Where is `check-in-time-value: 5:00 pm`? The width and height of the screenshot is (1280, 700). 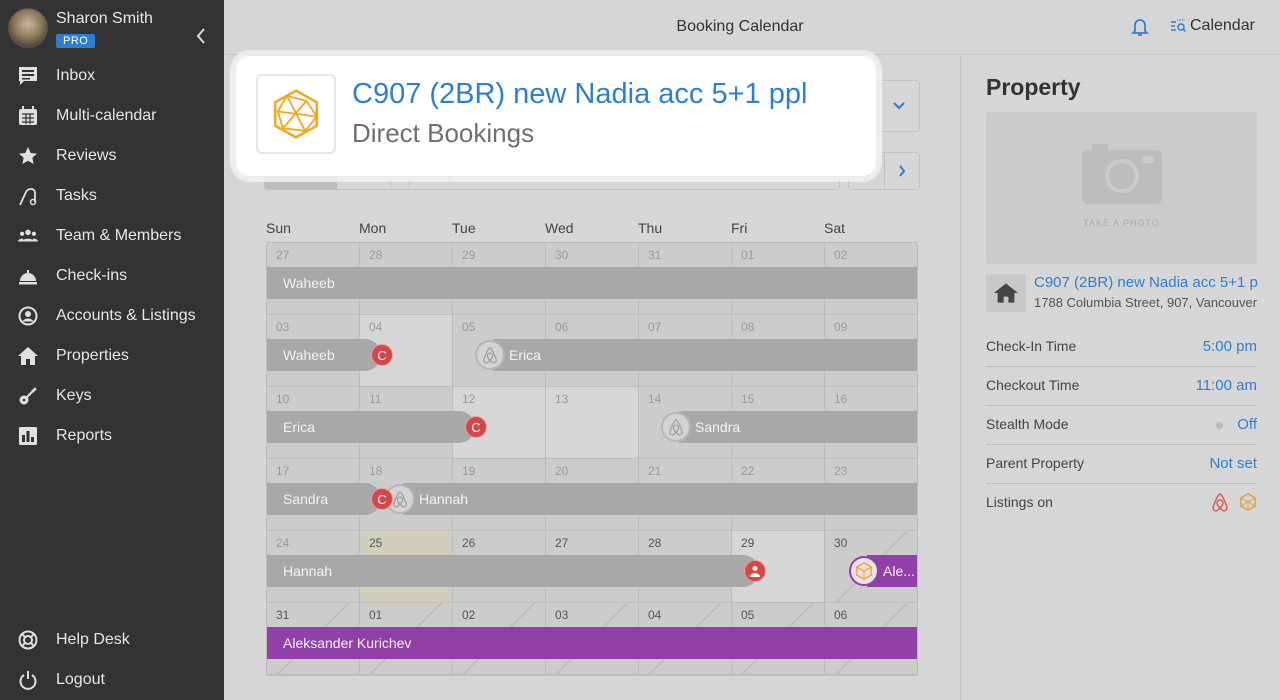
check-in-time-value: 5:00 pm is located at coordinates (1230, 346).